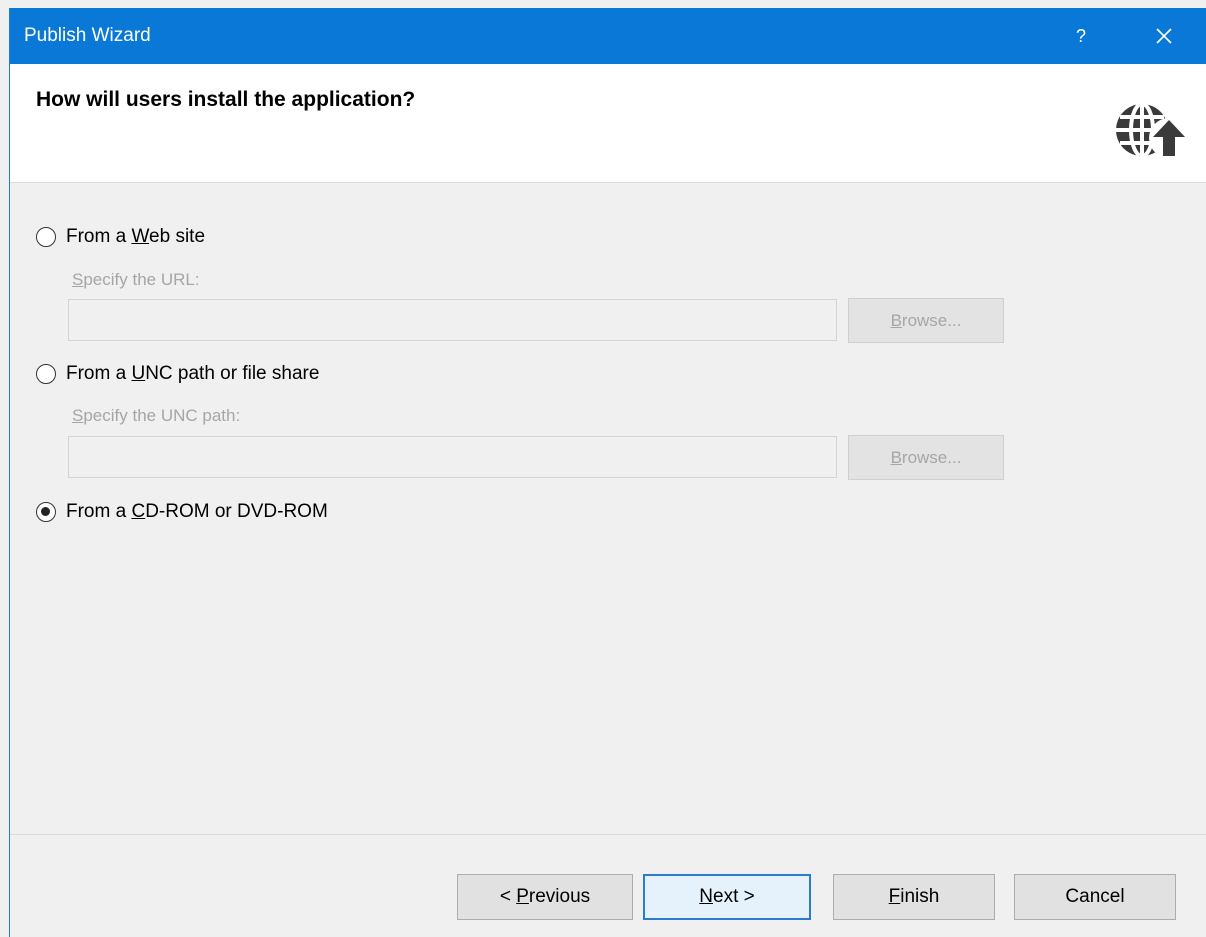 The width and height of the screenshot is (1206, 937). I want to click on globe-upload-icon, so click(1152, 130).